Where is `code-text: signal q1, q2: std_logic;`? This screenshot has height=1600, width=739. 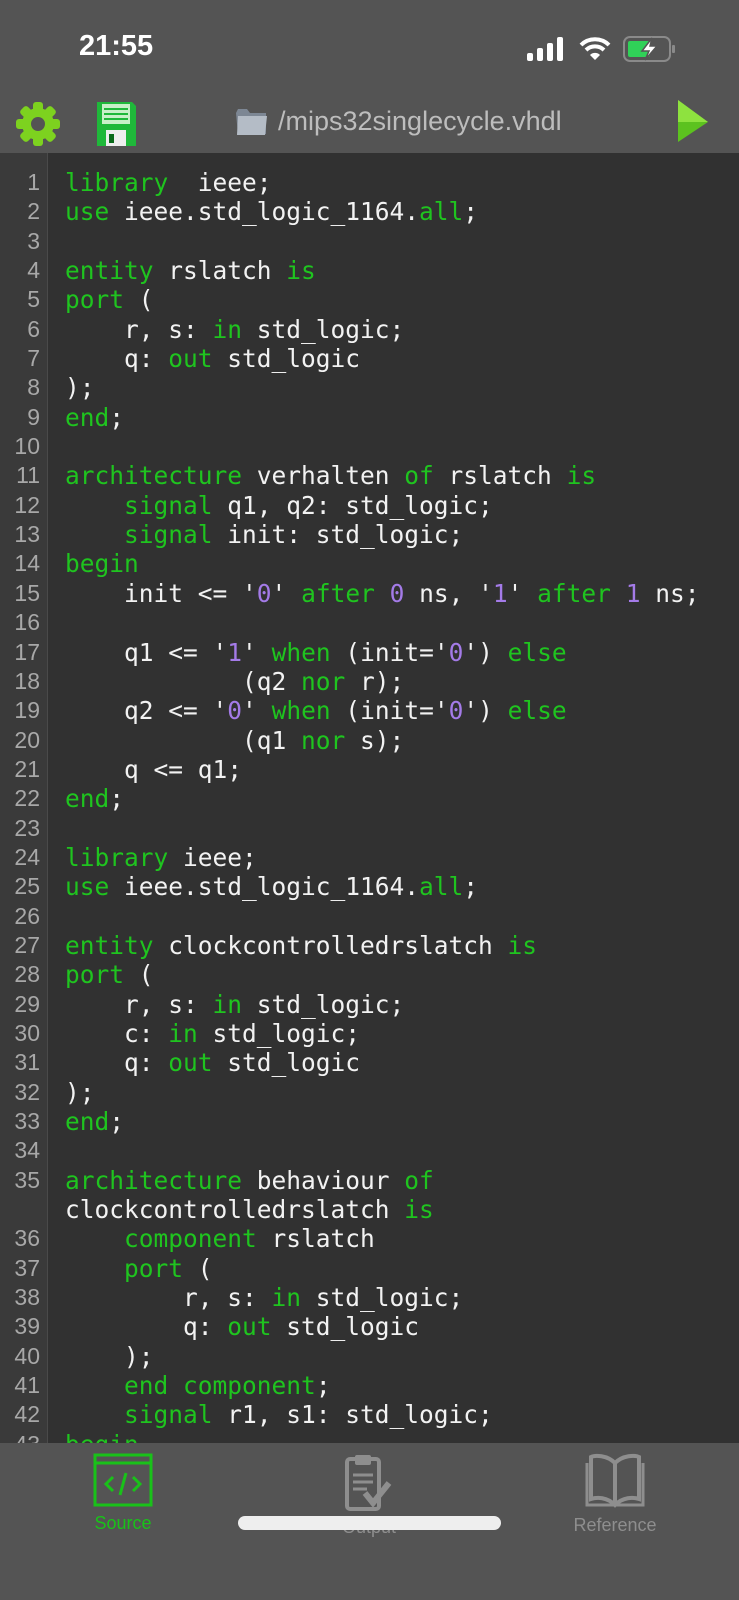
code-text: signal q1, q2: std_logic; is located at coordinates (400, 505).